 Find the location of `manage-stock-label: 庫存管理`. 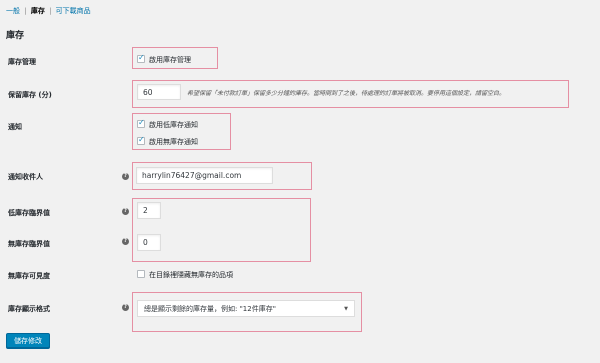

manage-stock-label: 庫存管理 is located at coordinates (22, 62).